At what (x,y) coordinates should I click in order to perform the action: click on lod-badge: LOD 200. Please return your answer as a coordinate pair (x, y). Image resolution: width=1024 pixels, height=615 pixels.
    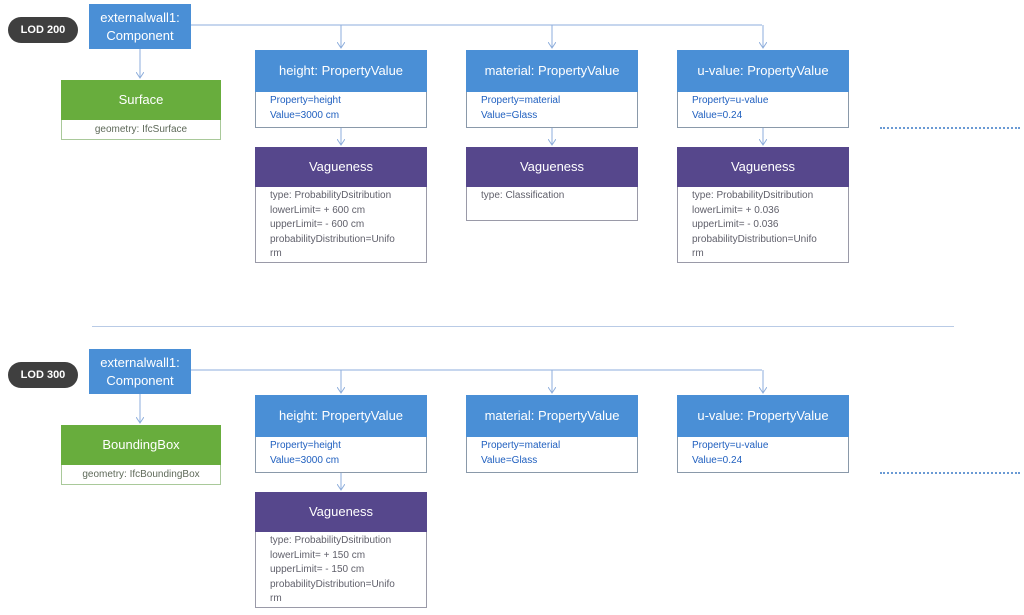
    Looking at the image, I should click on (43, 30).